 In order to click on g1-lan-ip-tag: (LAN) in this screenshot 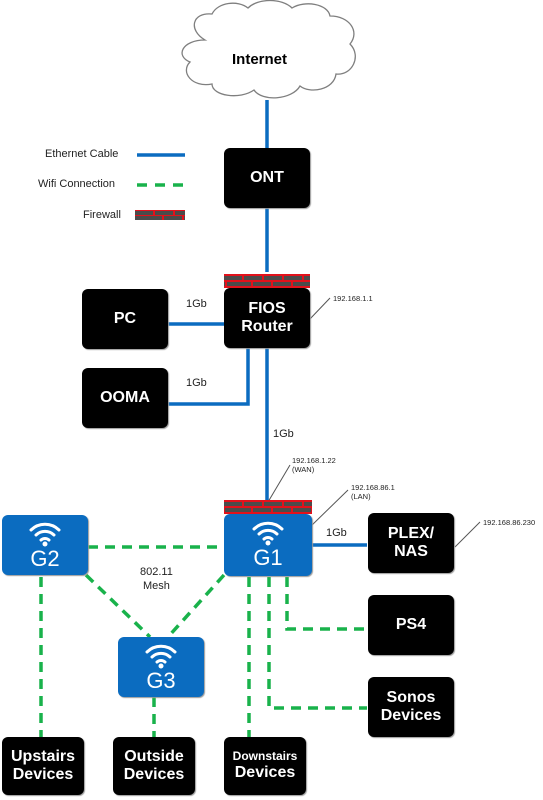, I will do `click(361, 496)`.